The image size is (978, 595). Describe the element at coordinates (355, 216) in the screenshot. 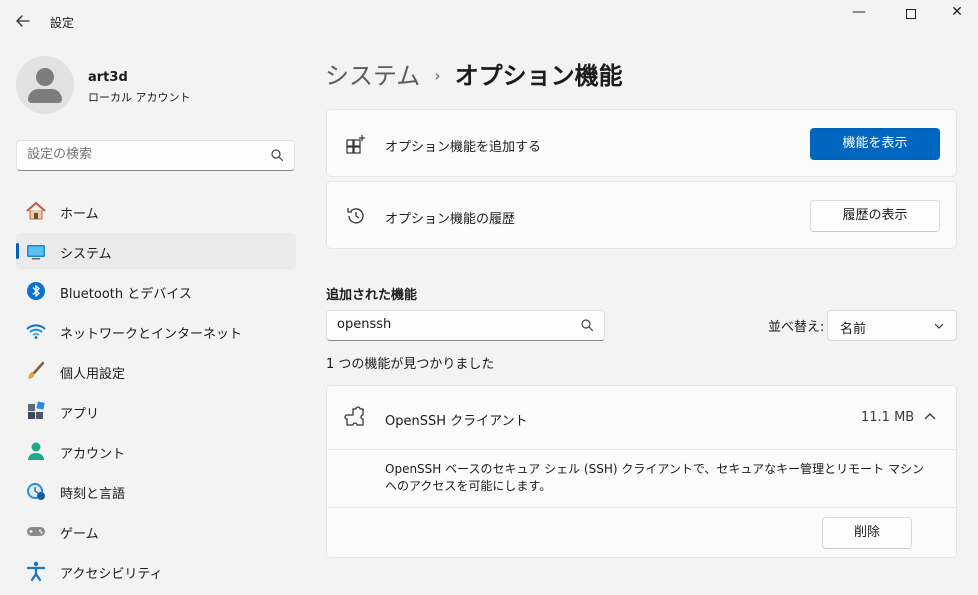

I see `history-icon` at that location.